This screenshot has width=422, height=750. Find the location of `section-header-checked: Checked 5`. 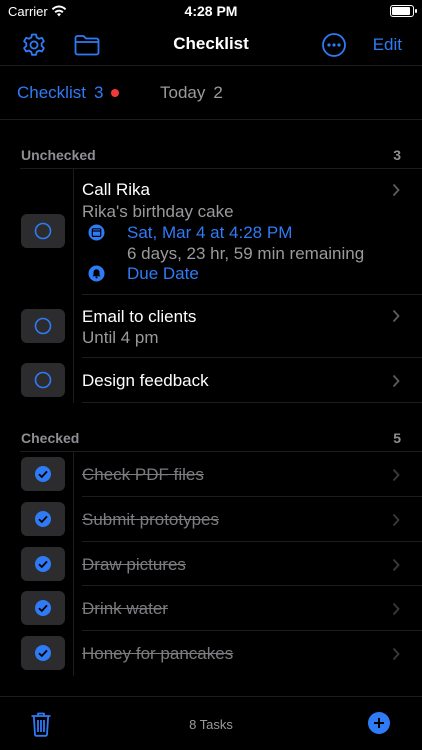

section-header-checked: Checked 5 is located at coordinates (211, 438).